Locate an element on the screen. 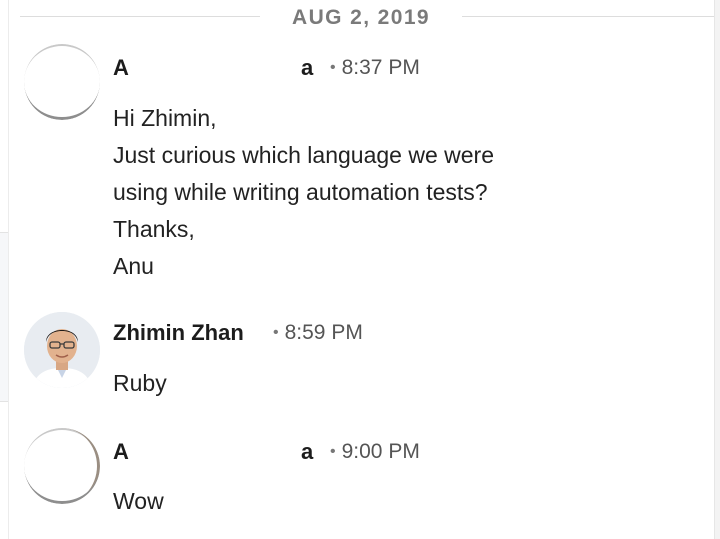  message-line: using while writing automation tests? is located at coordinates (300, 192).